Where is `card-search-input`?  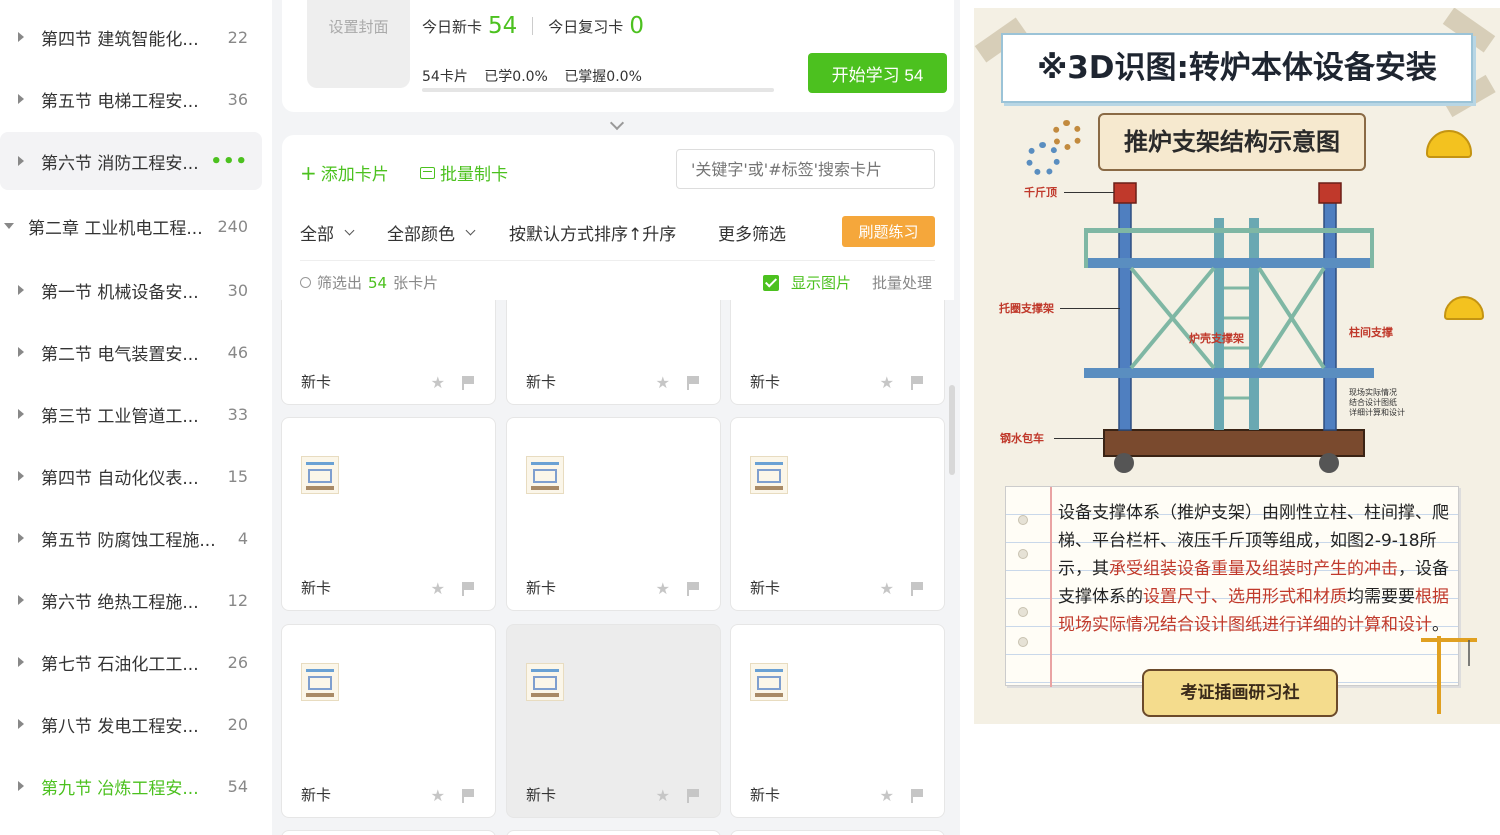 card-search-input is located at coordinates (805, 169).